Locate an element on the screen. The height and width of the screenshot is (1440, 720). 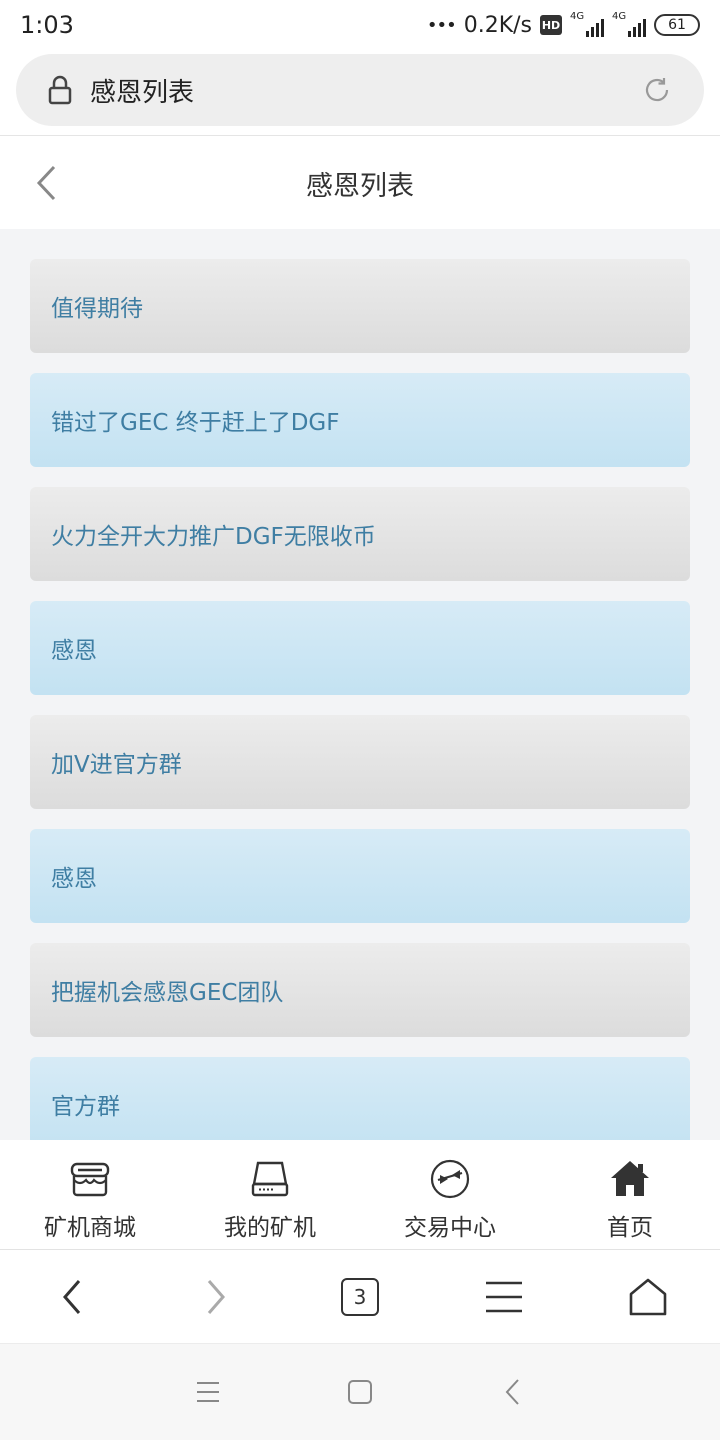
bottom-tab-nav: 矿机商城 我的矿机 交易中心 首页 is located at coordinates (360, 1195).